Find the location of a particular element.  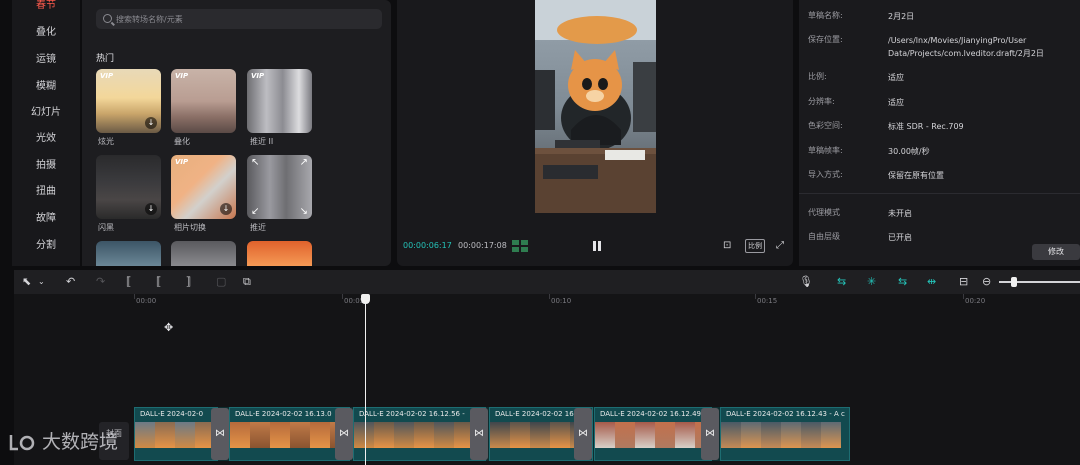

transition-thumb-flare: VIP ↓ is located at coordinates (128, 101).